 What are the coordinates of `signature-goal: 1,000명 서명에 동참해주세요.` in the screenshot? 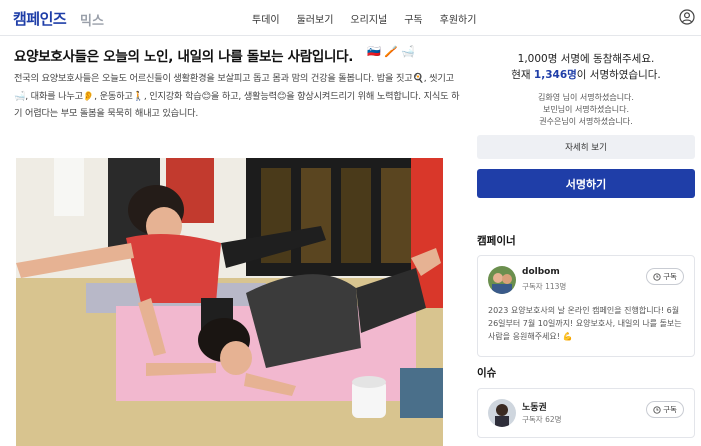 It's located at (586, 59).